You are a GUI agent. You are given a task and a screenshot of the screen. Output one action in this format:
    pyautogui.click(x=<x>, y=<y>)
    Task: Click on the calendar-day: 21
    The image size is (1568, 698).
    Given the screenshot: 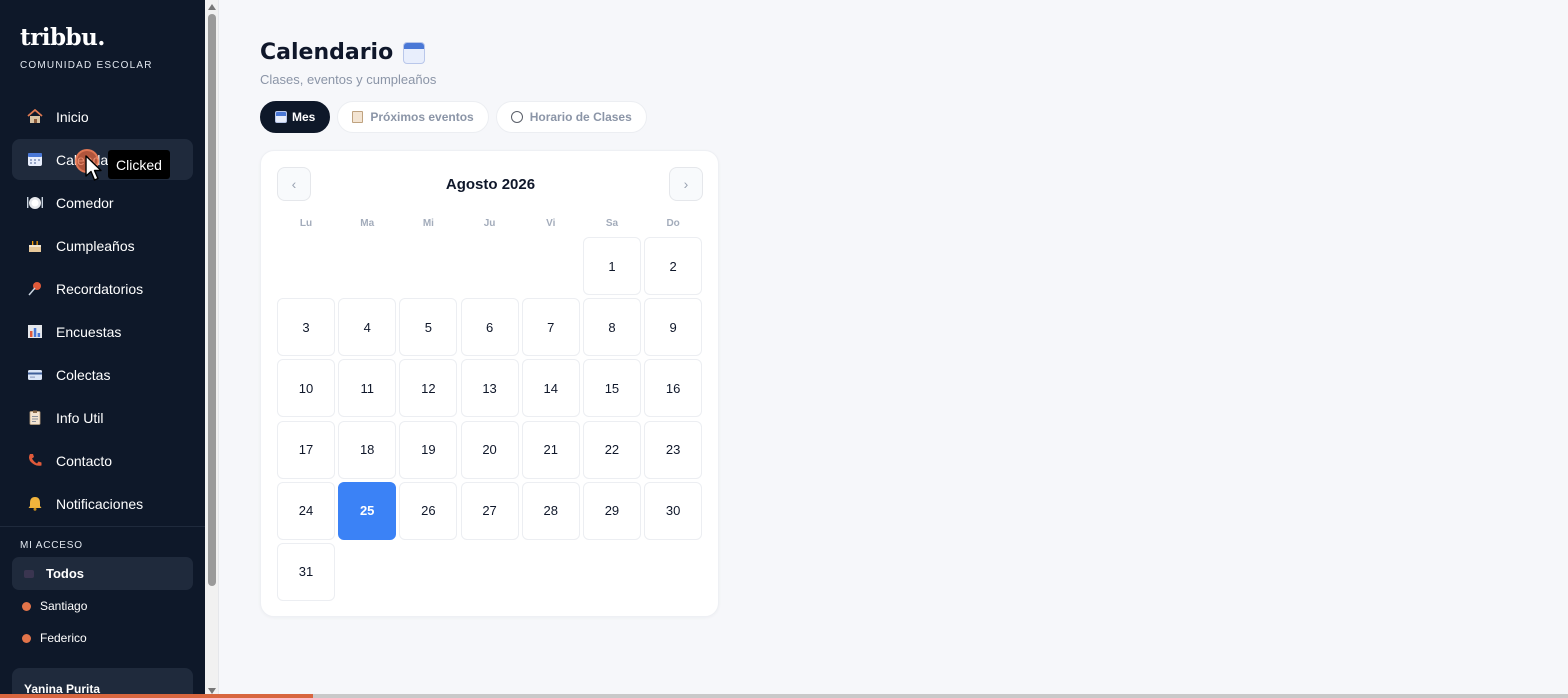 What is the action you would take?
    pyautogui.click(x=550, y=449)
    